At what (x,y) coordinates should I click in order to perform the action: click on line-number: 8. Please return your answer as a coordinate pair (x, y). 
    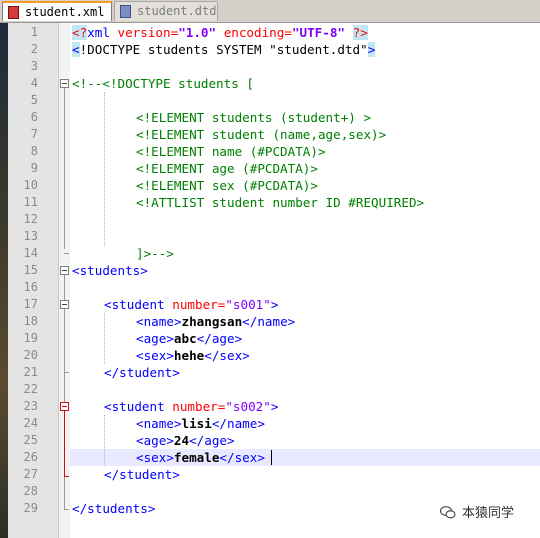
    Looking at the image, I should click on (34, 151).